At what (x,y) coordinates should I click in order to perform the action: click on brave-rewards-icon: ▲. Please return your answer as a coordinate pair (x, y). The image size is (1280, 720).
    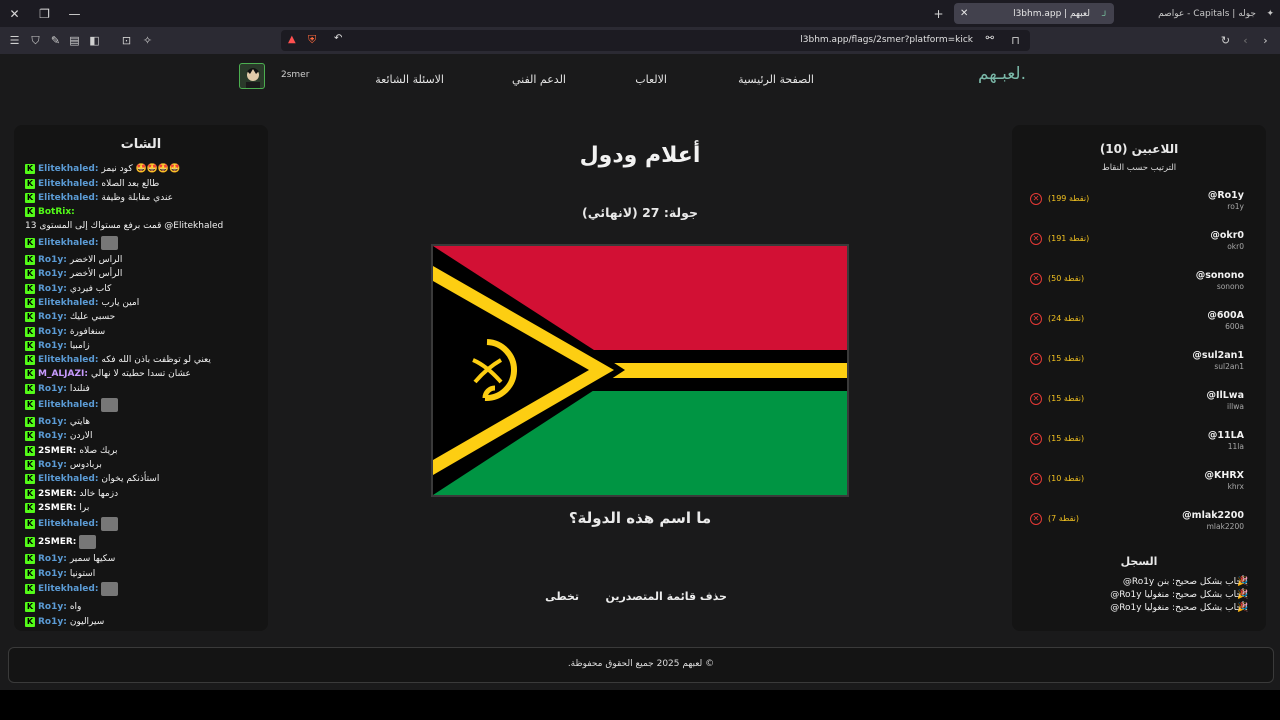
    Looking at the image, I should click on (292, 39).